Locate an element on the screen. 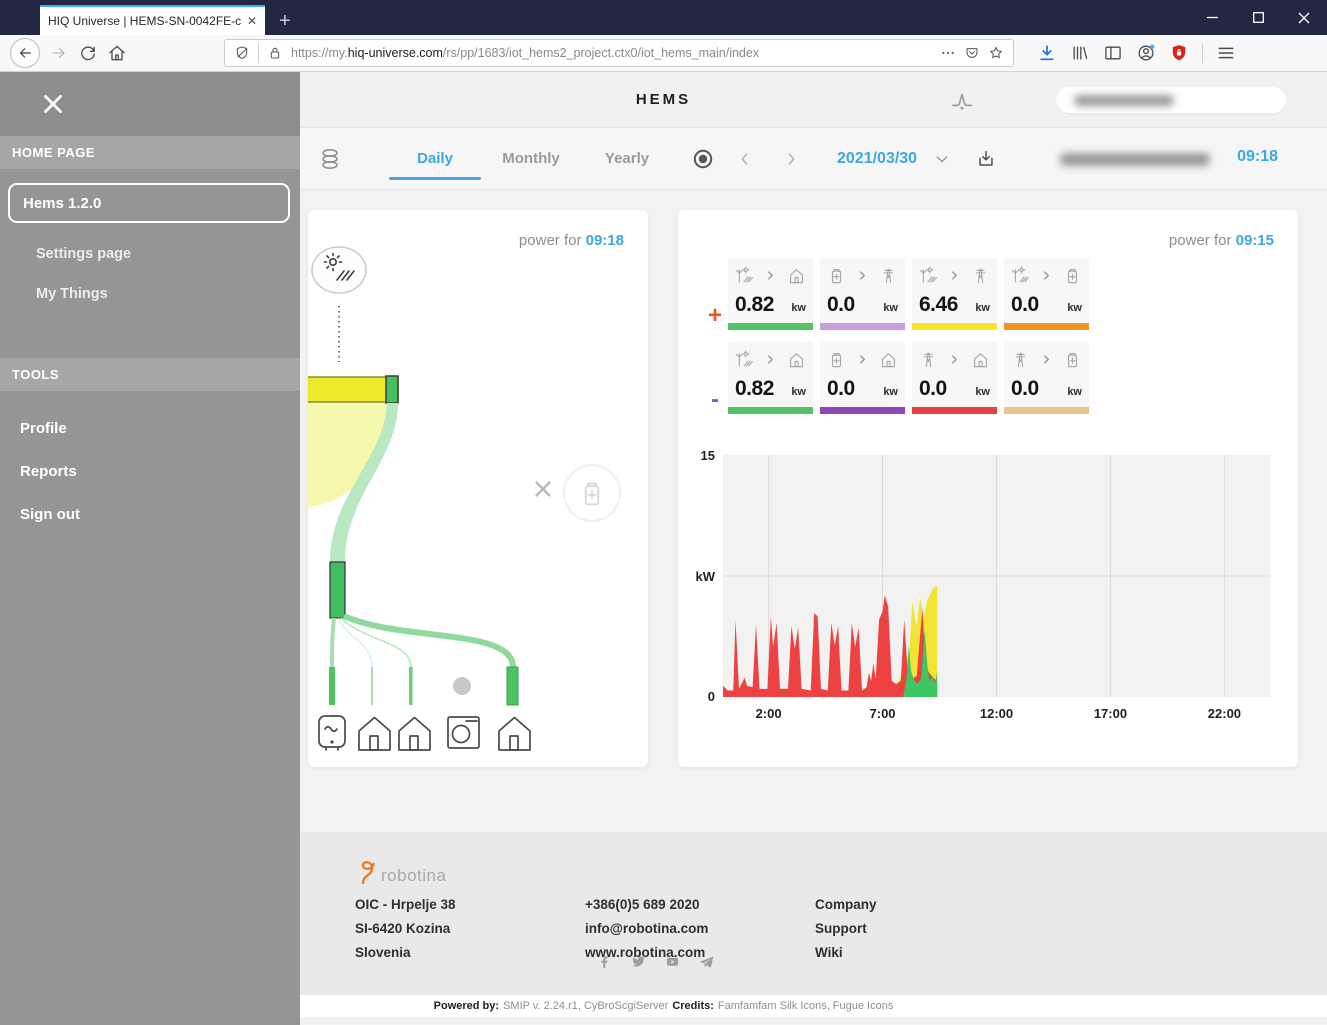 The image size is (1327, 1025). remove-battery-icon is located at coordinates (543, 489).